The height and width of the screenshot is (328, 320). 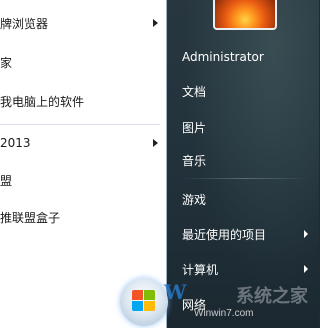 What do you see at coordinates (194, 127) in the screenshot?
I see `menu-label: 图片` at bounding box center [194, 127].